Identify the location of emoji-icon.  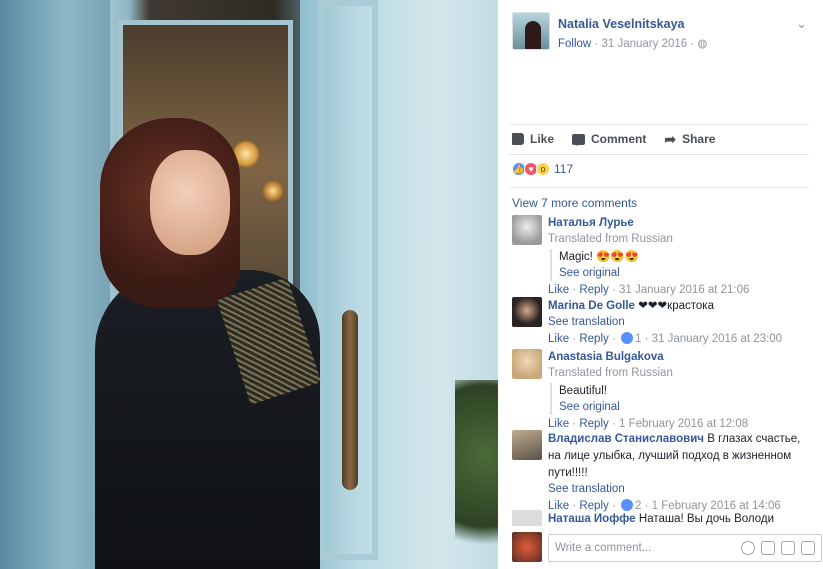
(748, 548).